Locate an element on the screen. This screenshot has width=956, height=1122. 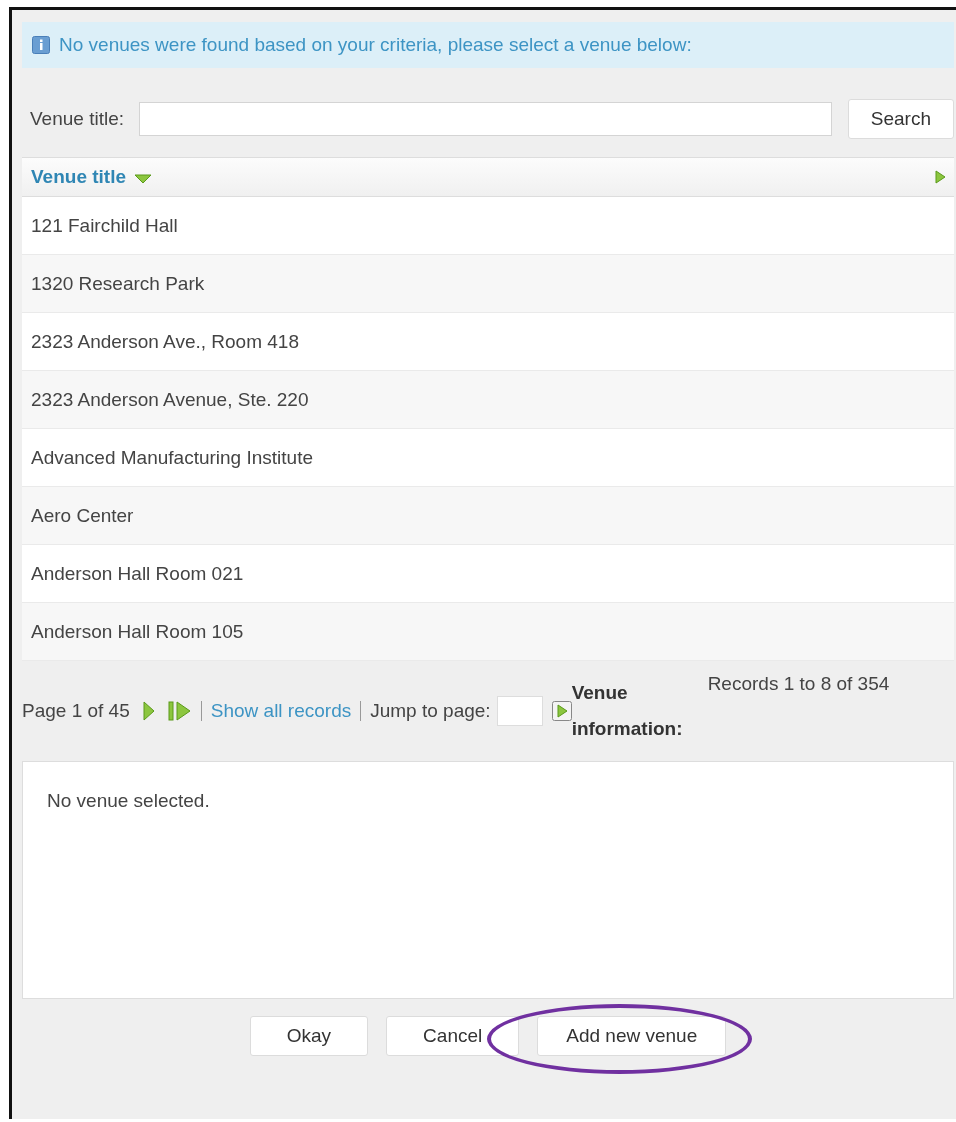
column-header: Venue title is located at coordinates (79, 177).